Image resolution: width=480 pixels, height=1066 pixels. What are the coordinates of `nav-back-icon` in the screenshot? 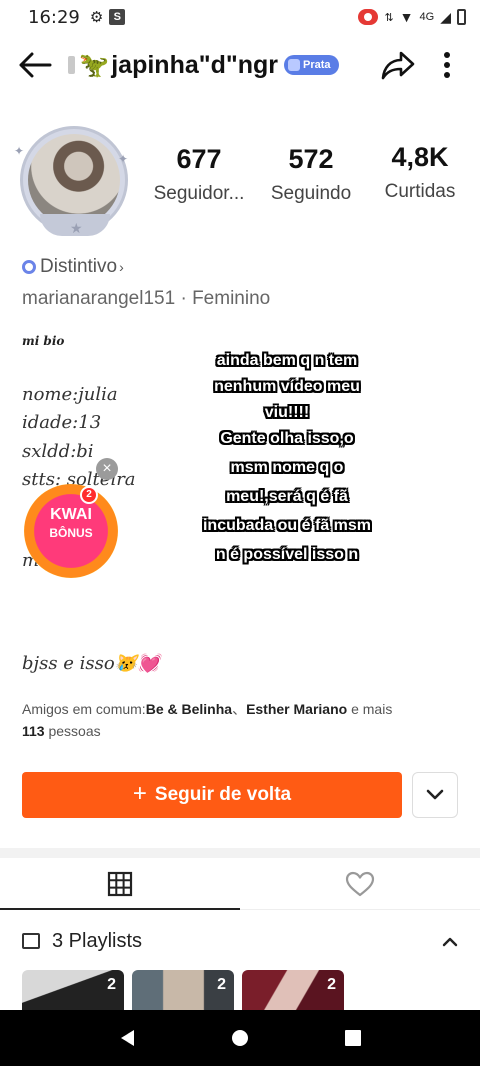 It's located at (127, 1038).